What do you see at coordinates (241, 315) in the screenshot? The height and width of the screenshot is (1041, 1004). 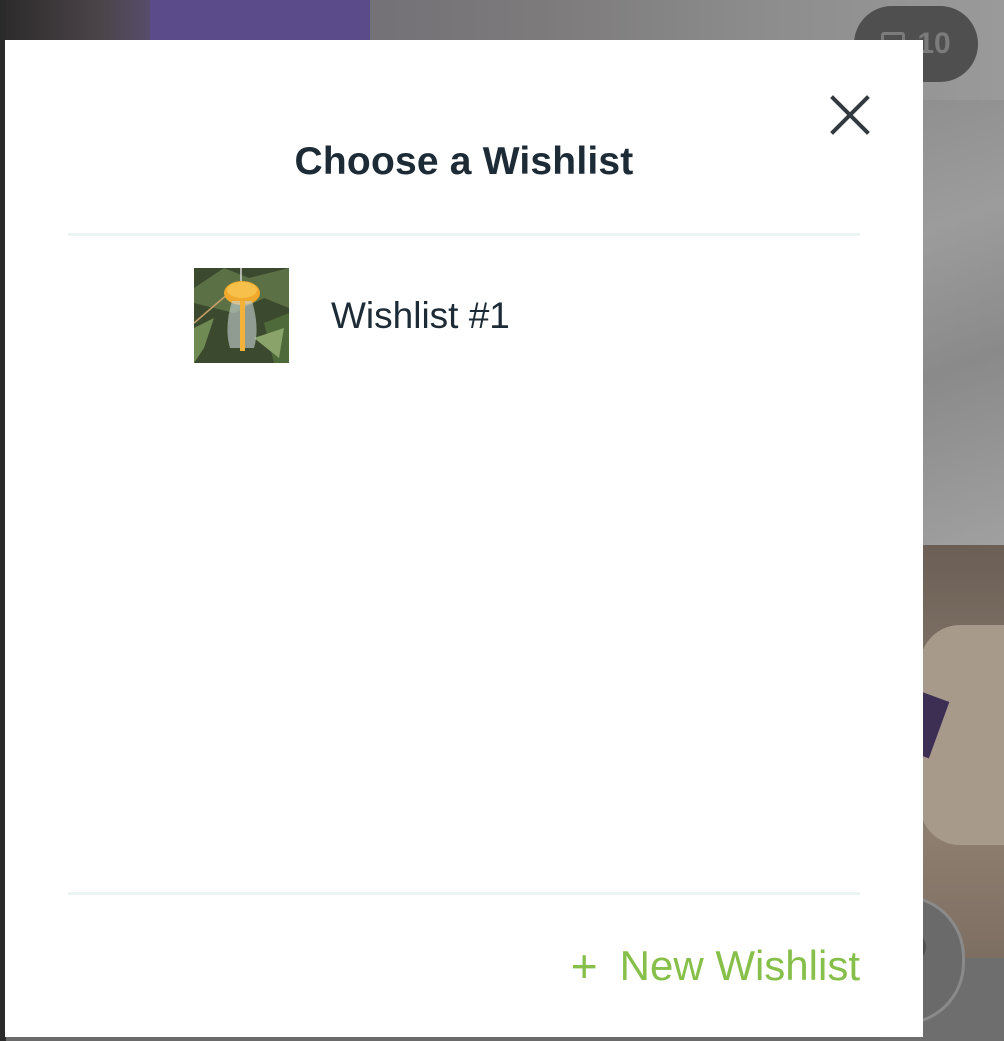 I see `product-thumbnail` at bounding box center [241, 315].